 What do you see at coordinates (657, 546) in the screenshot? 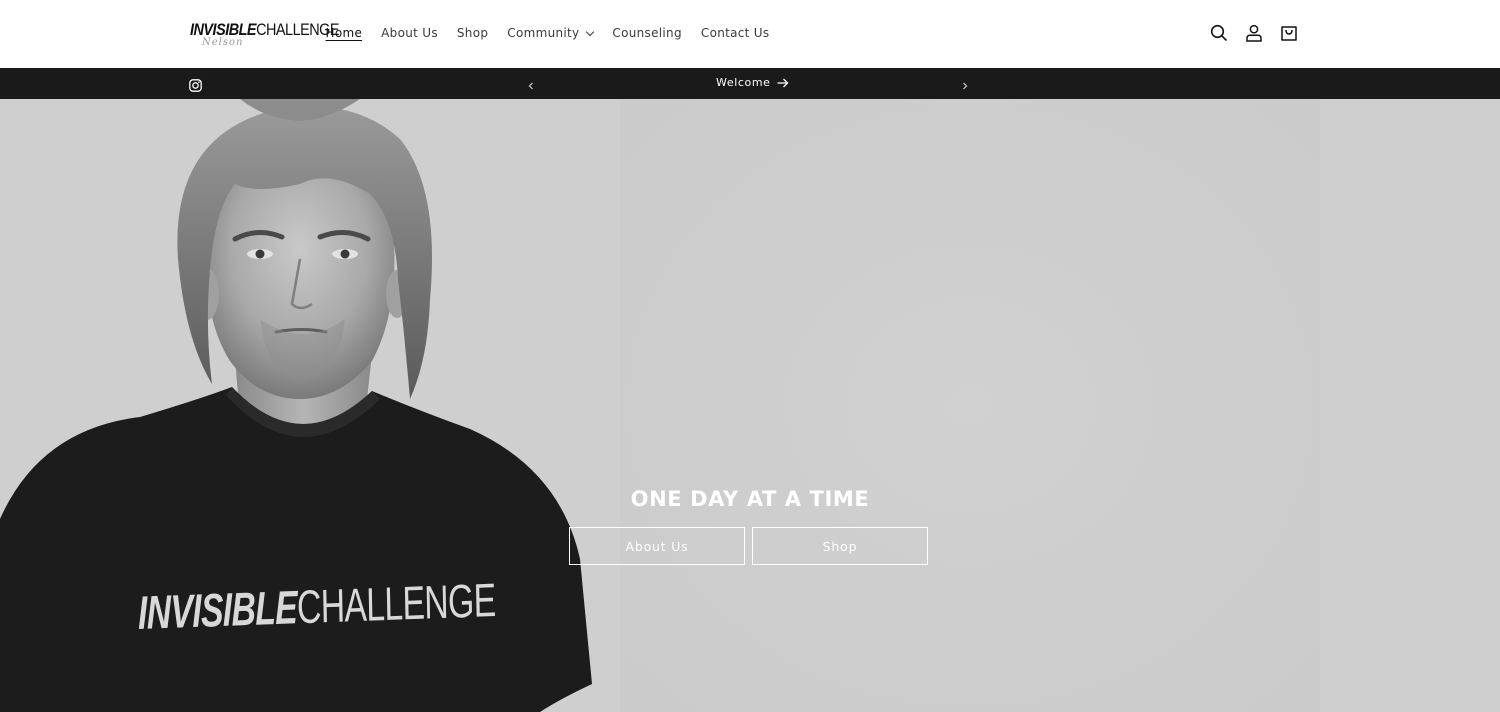
I see `hero-about-us-button: About Us` at bounding box center [657, 546].